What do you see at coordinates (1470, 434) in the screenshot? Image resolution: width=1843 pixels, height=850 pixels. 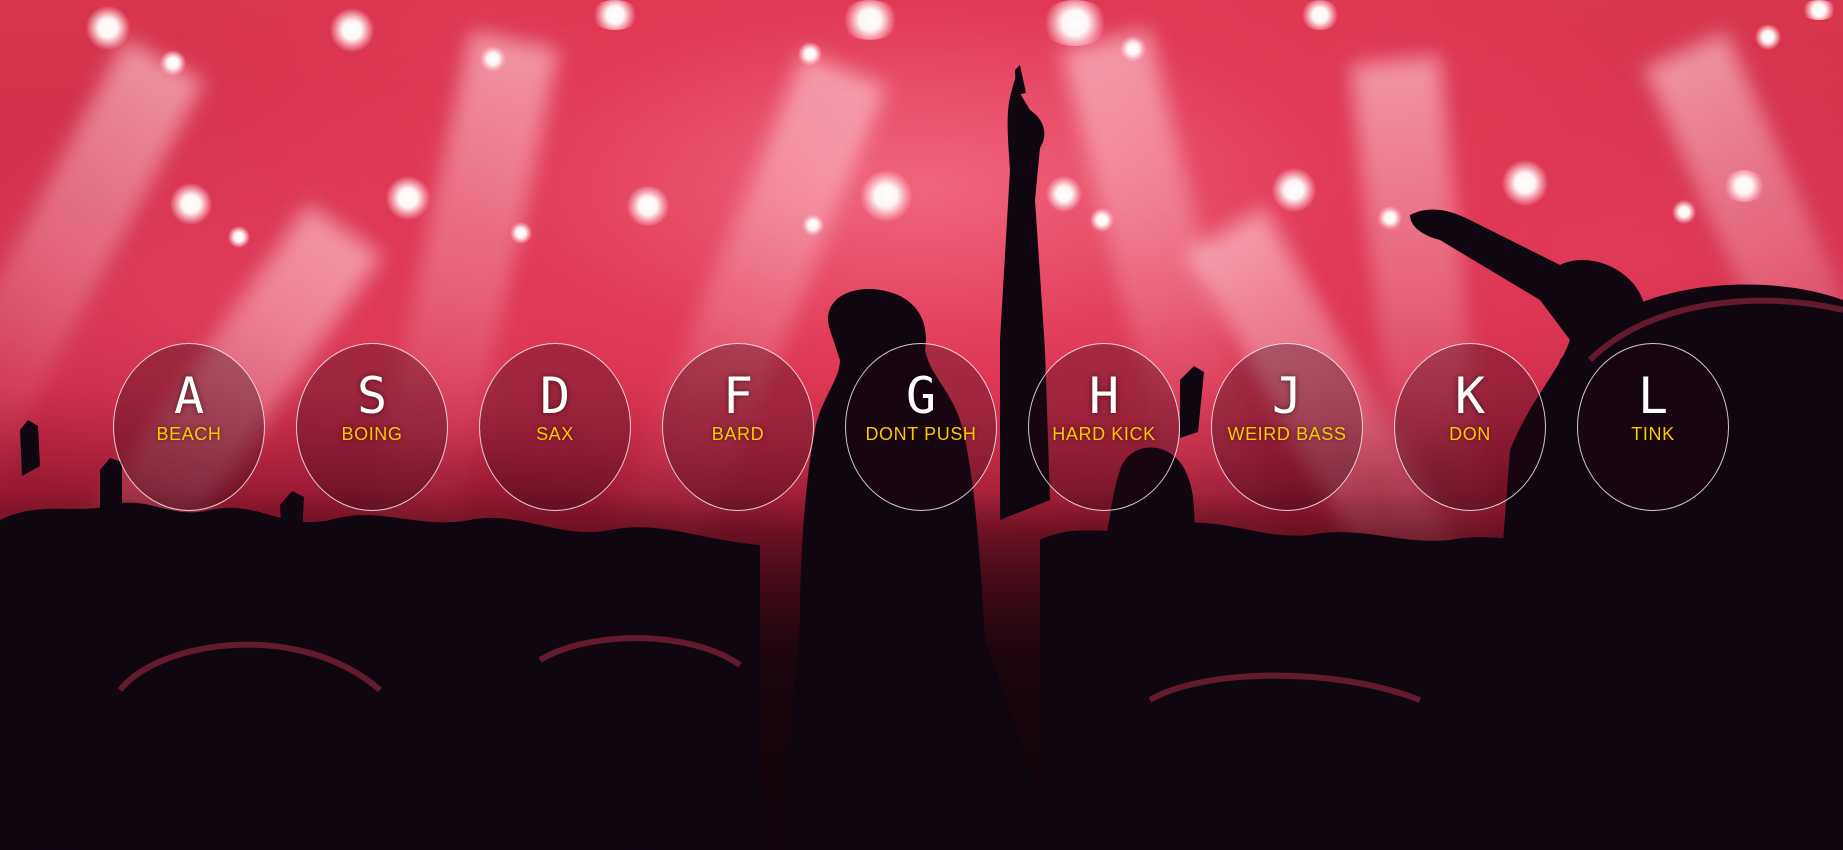 I see `key-sound-label: DON` at bounding box center [1470, 434].